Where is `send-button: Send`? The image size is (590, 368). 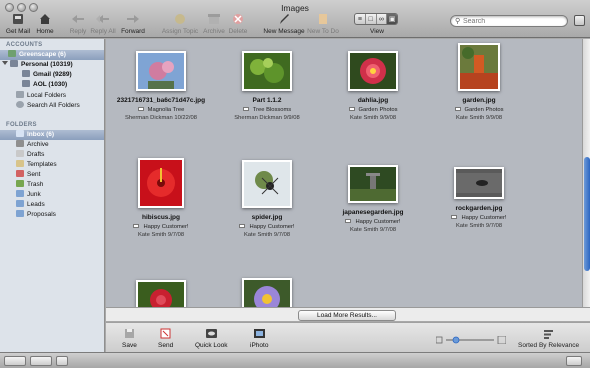 send-button: Send is located at coordinates (165, 338).